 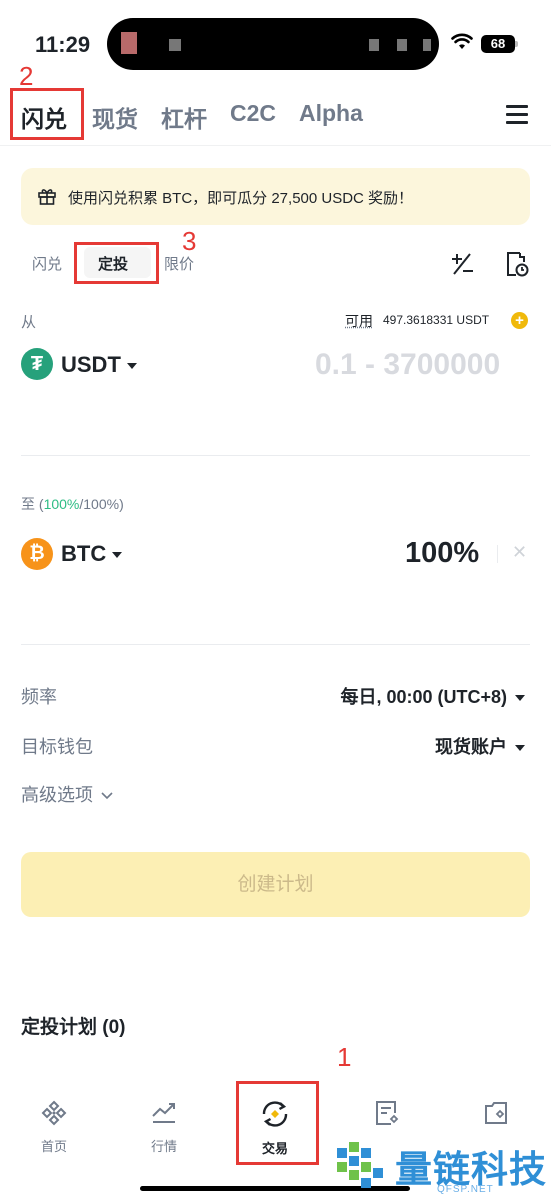 I want to click on annotation-number-1: 1, so click(x=344, y=1057).